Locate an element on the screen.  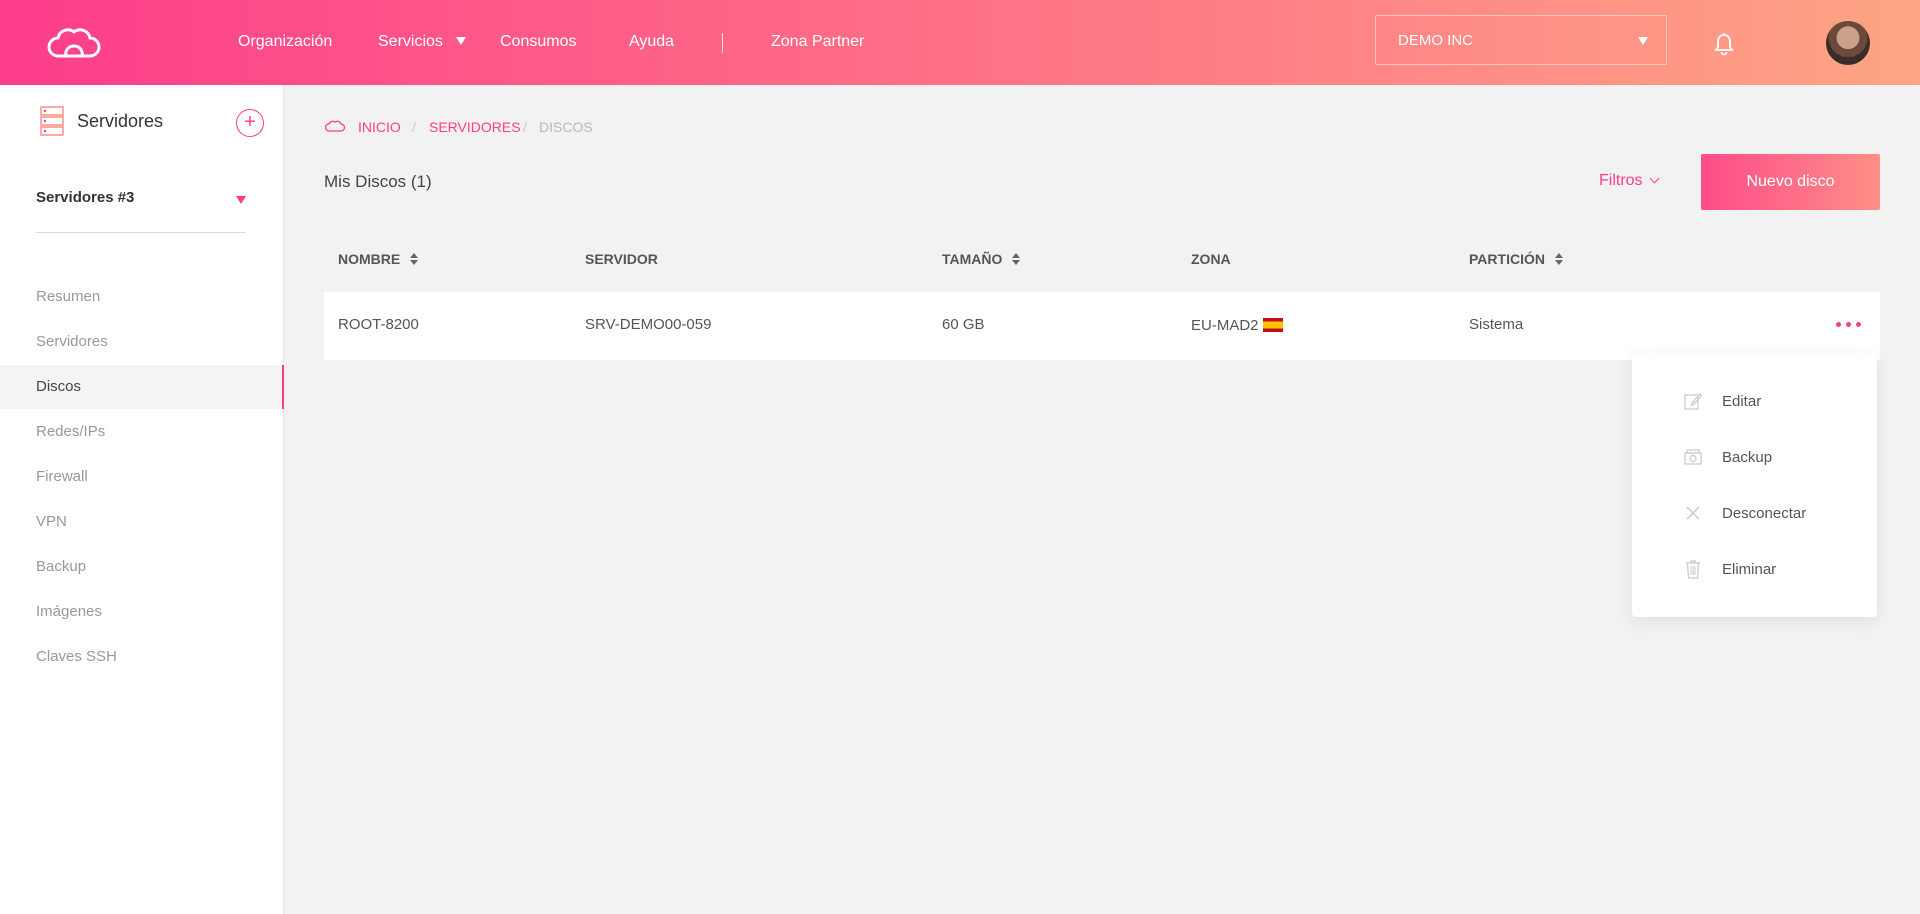
nav-servicios: Servicios is located at coordinates (410, 42).